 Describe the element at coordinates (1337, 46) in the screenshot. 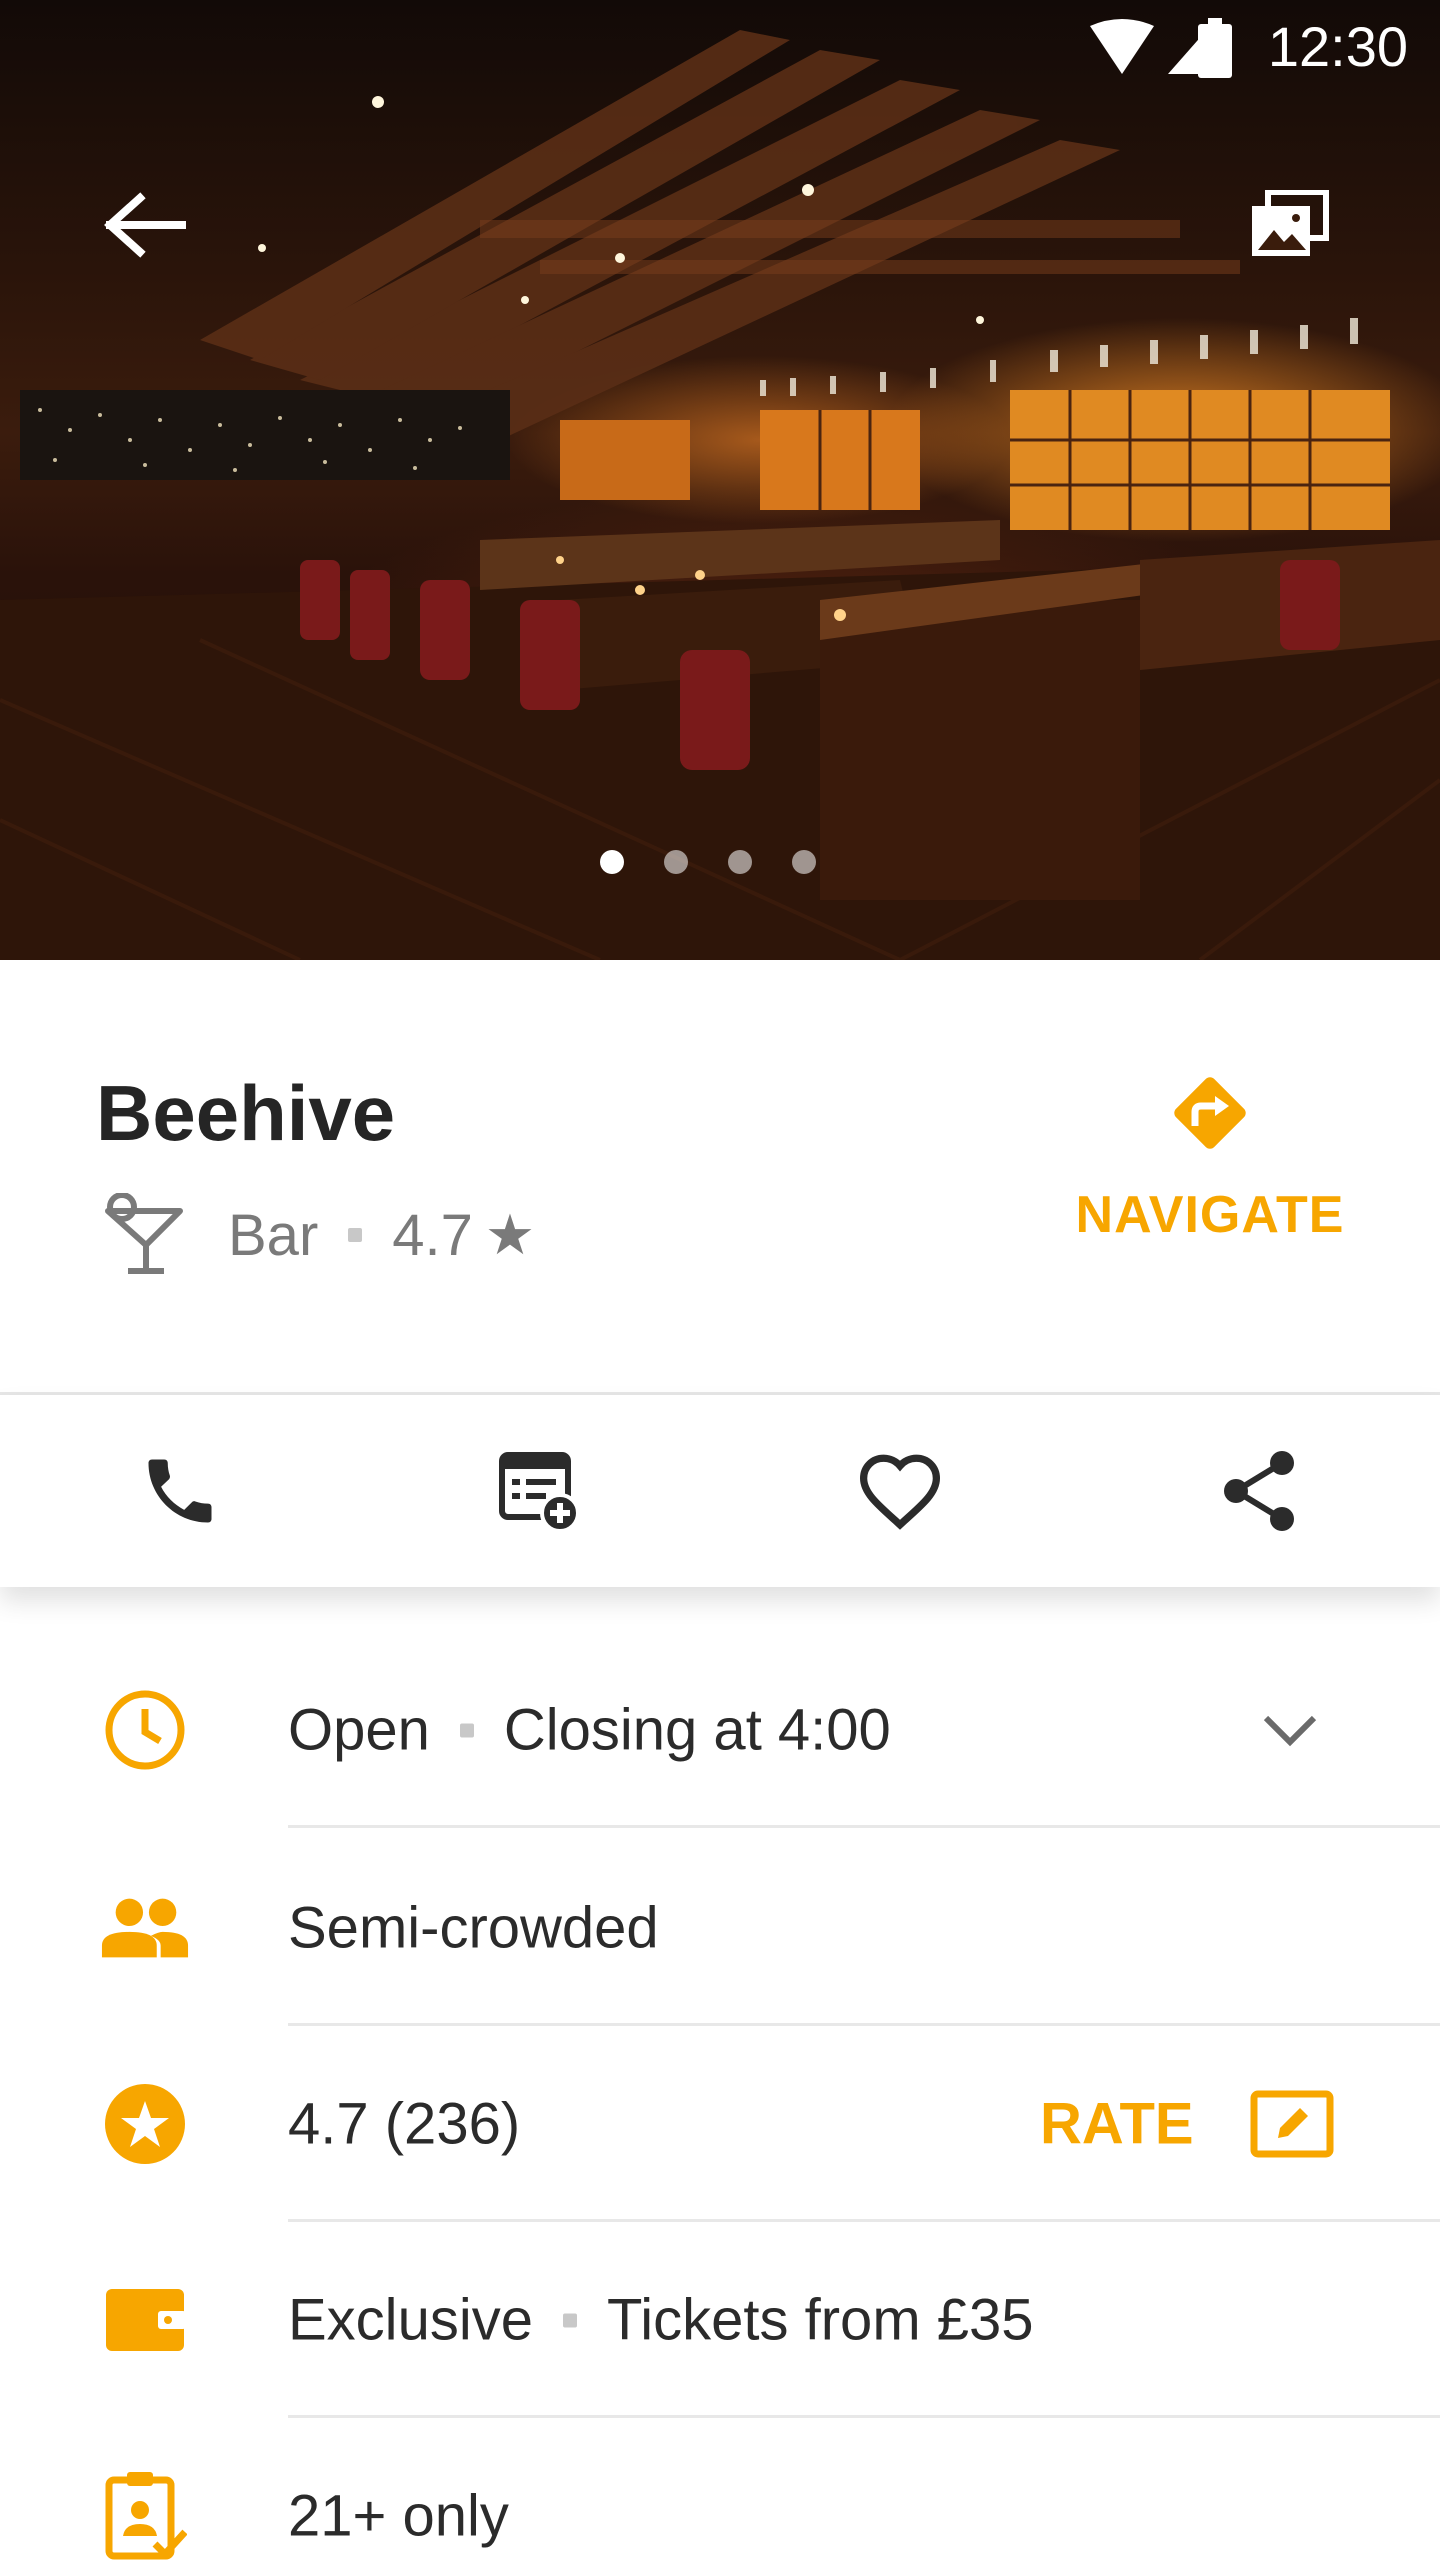

I see `status-time: 12:30` at that location.